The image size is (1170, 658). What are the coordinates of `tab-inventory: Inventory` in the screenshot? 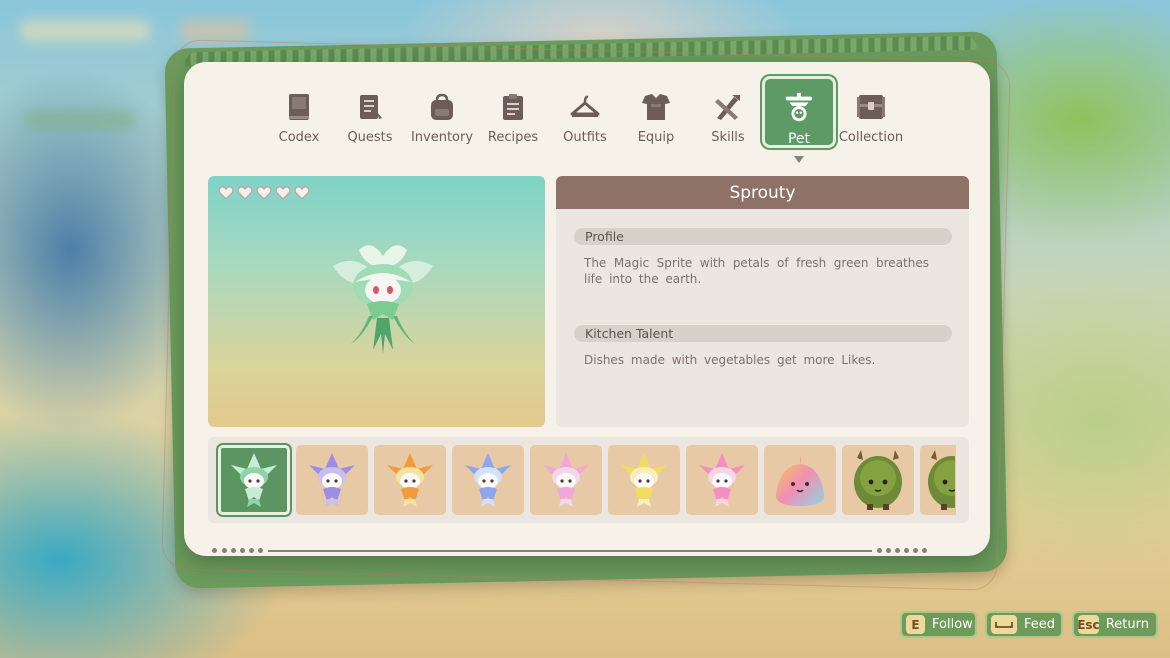 It's located at (442, 112).